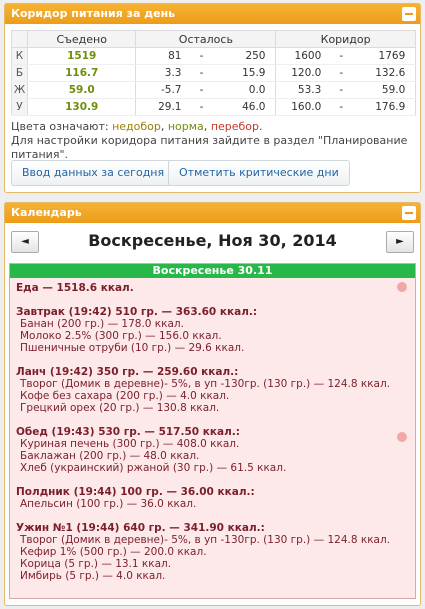 The width and height of the screenshot is (425, 609). I want to click on legend-end: ., so click(261, 126).